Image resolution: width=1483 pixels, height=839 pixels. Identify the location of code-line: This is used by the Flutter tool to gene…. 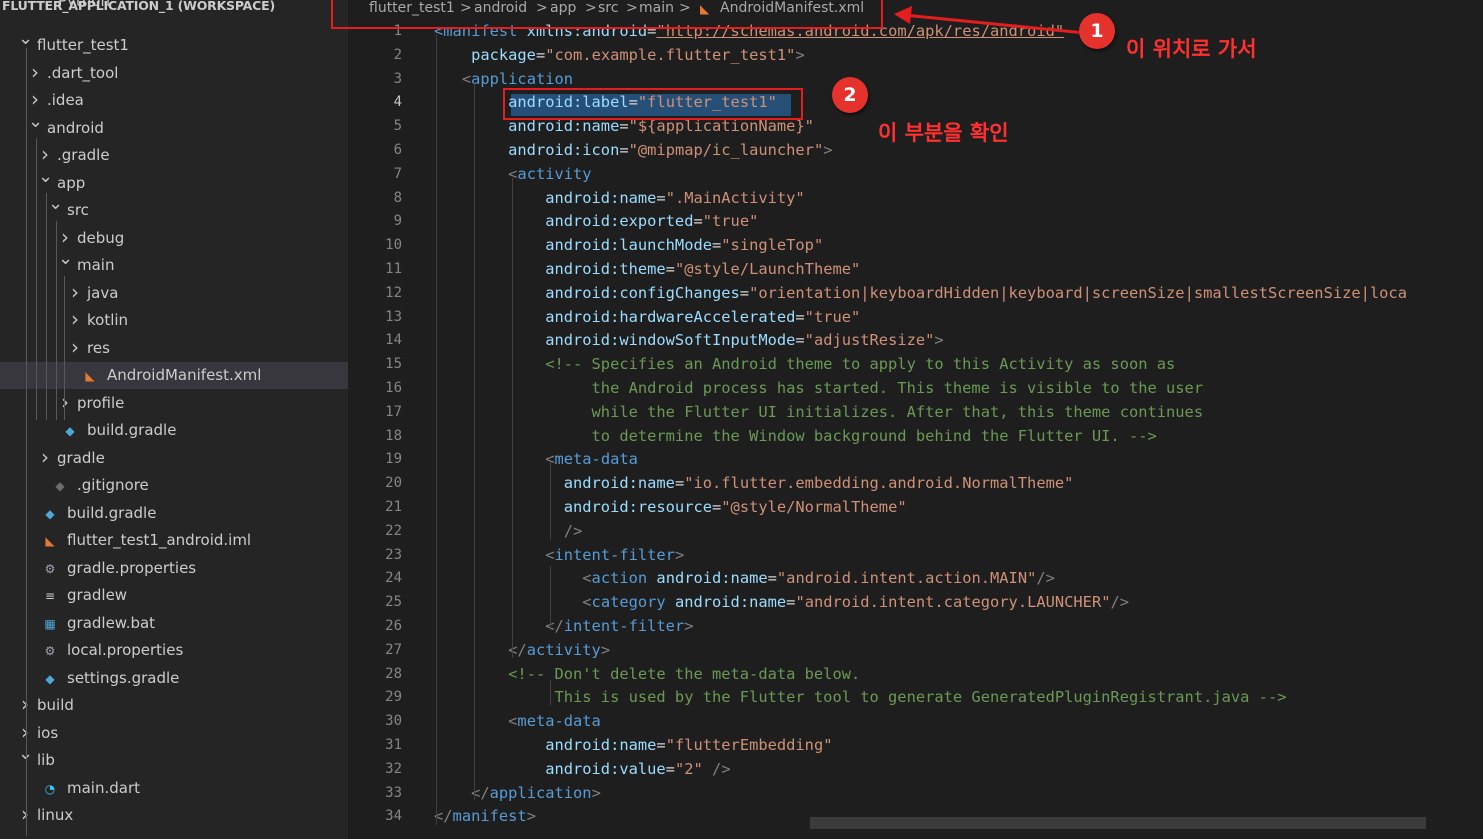
(860, 697).